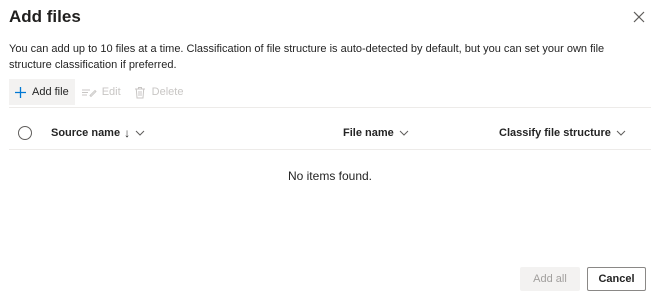  Describe the element at coordinates (330, 107) in the screenshot. I see `toolbar-divider` at that location.